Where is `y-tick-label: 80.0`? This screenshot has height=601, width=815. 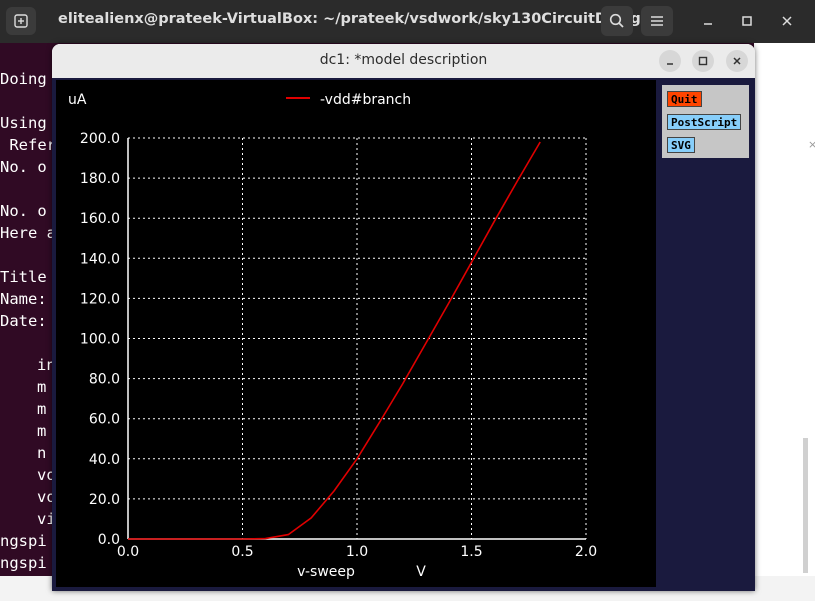 y-tick-label: 80.0 is located at coordinates (104, 380).